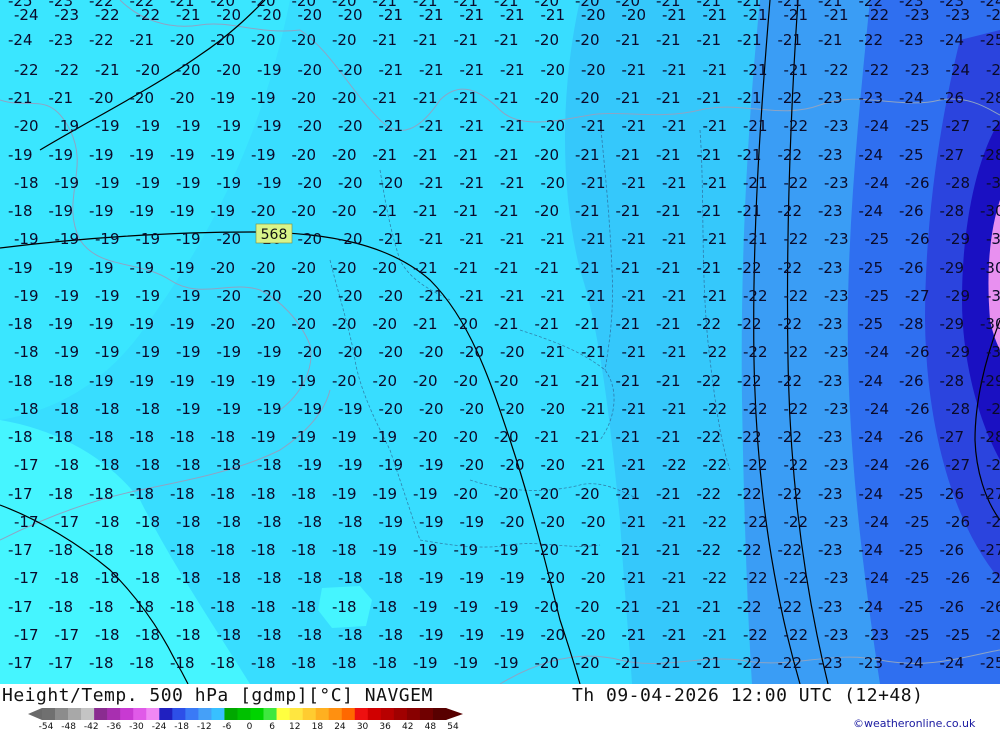 The height and width of the screenshot is (733, 1000). Describe the element at coordinates (340, 727) in the screenshot. I see `scale-tick-label: 24` at that location.